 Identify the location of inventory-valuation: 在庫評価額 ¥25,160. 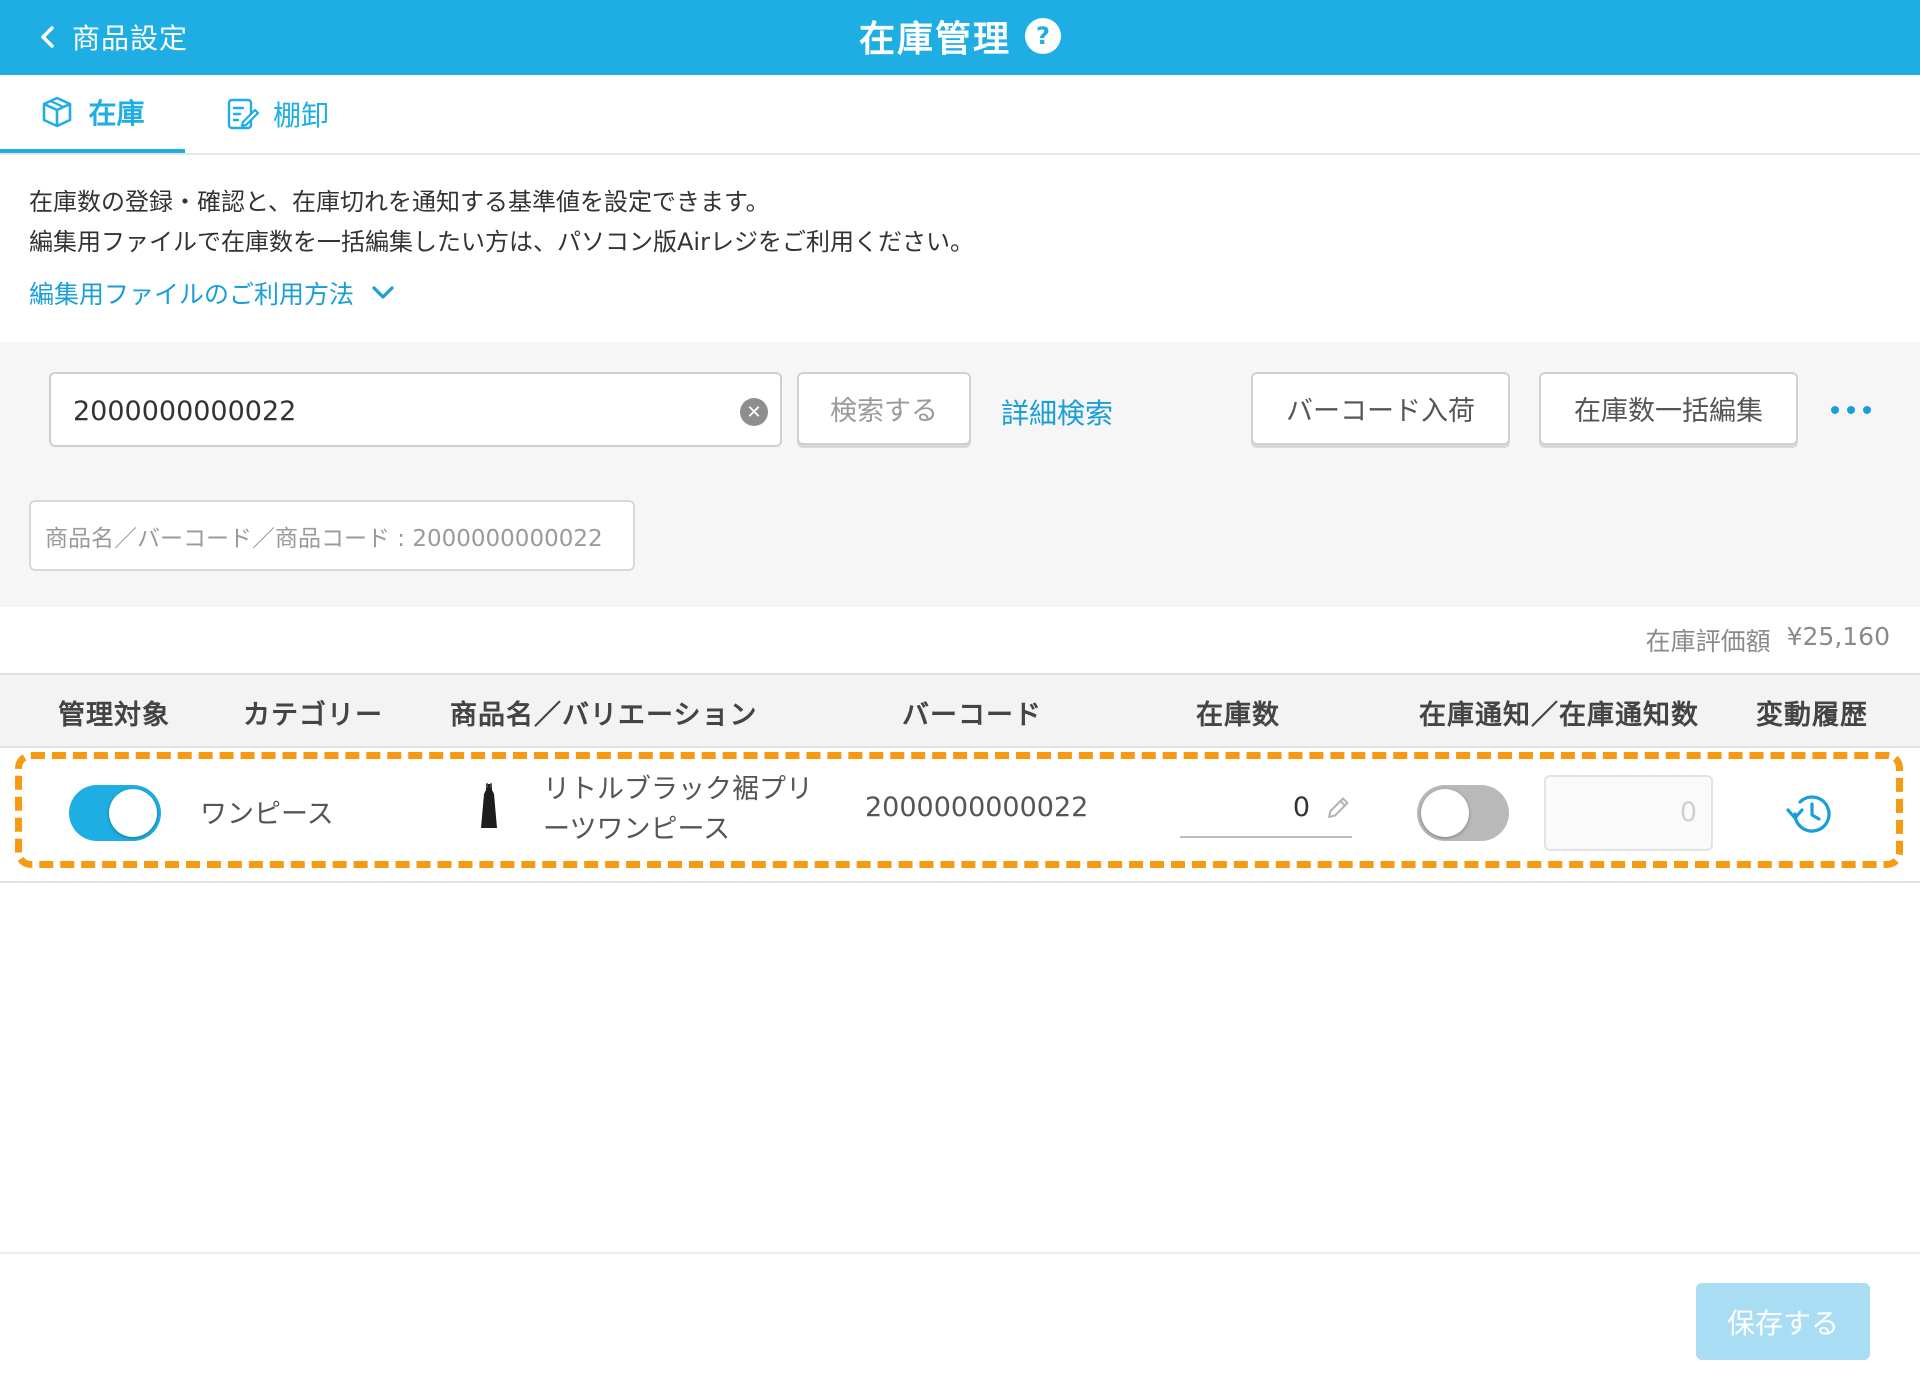
(1768, 640).